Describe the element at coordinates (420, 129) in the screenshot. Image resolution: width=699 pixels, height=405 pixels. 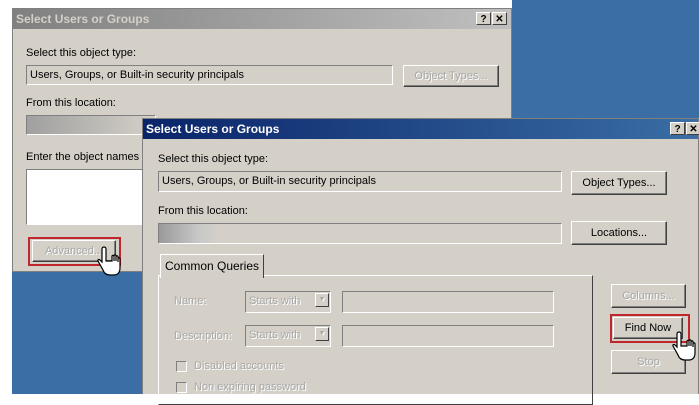
I see `front-dialog-titlebar: Select Users or Groups` at that location.